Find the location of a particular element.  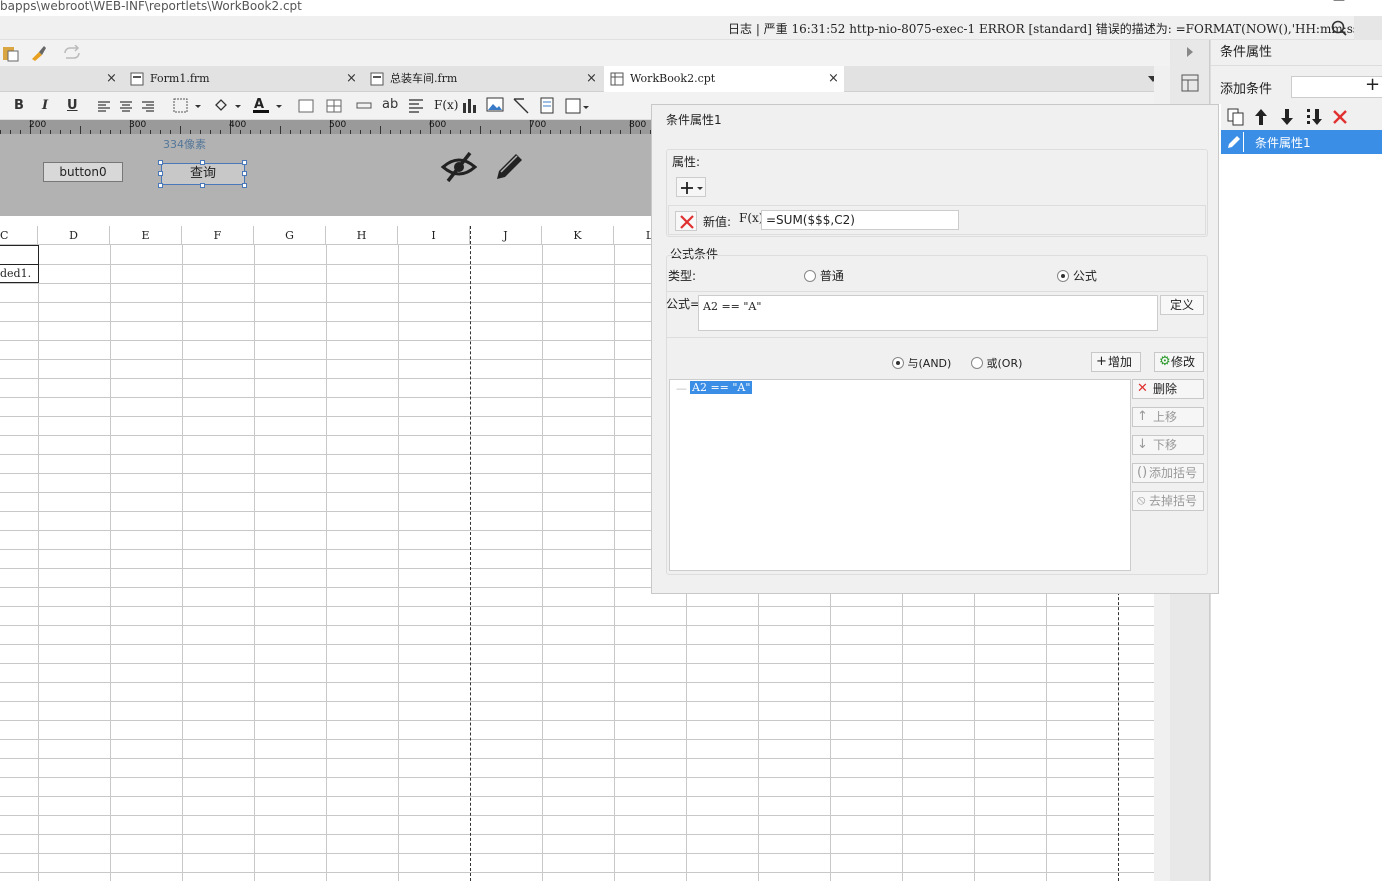

type-label: 类型: is located at coordinates (682, 276).